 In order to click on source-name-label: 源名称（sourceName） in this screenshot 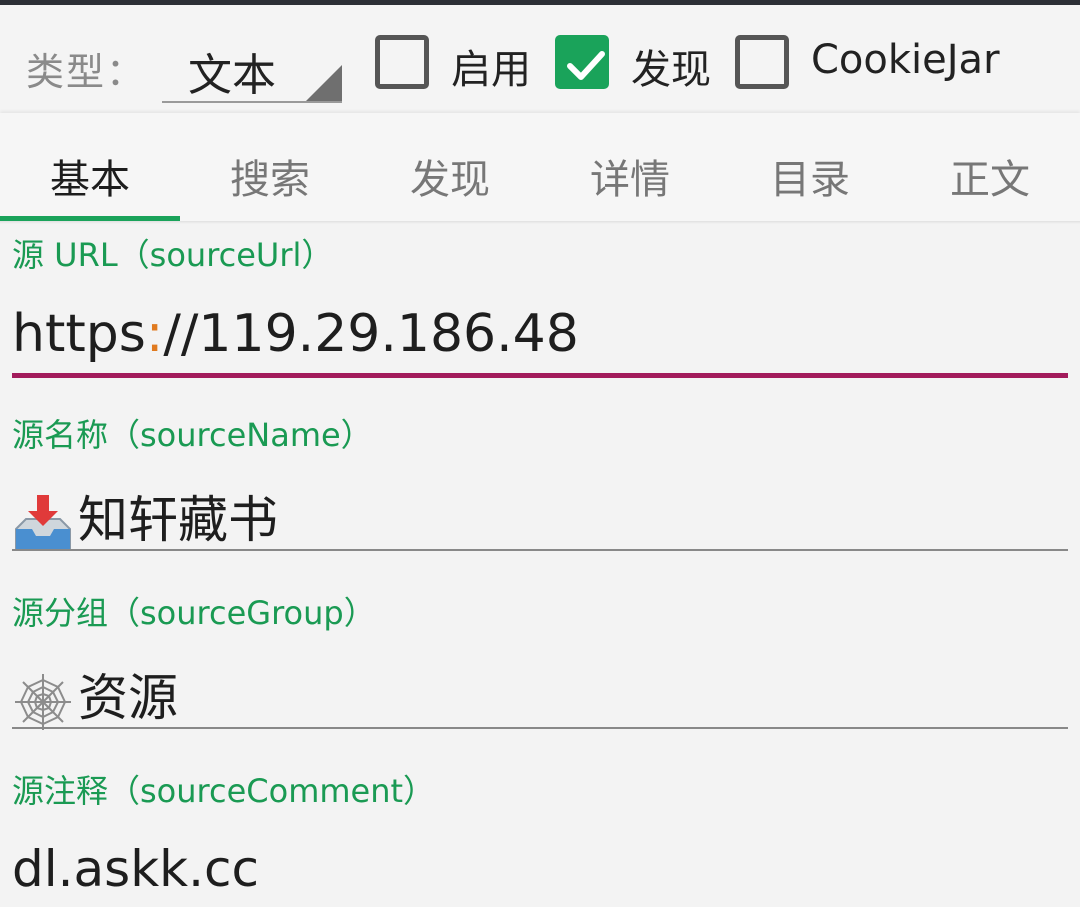, I will do `click(192, 435)`.